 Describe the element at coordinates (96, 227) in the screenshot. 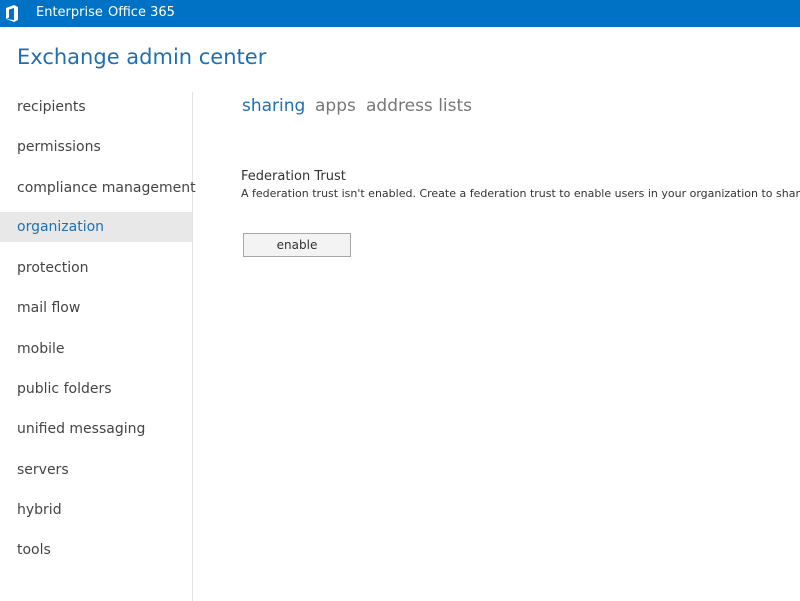

I see `sidebar-item-organization: organization` at that location.